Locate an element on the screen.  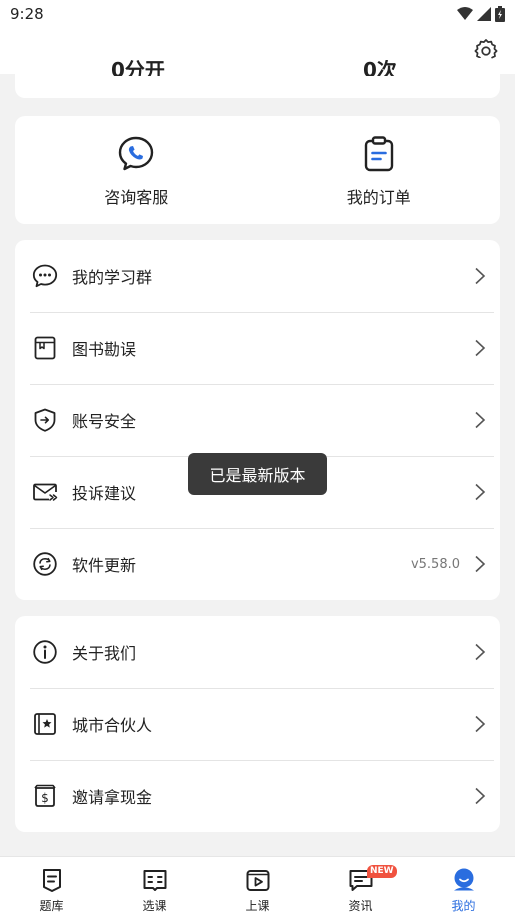
toast-message: 已是最新版本 is located at coordinates (257, 474).